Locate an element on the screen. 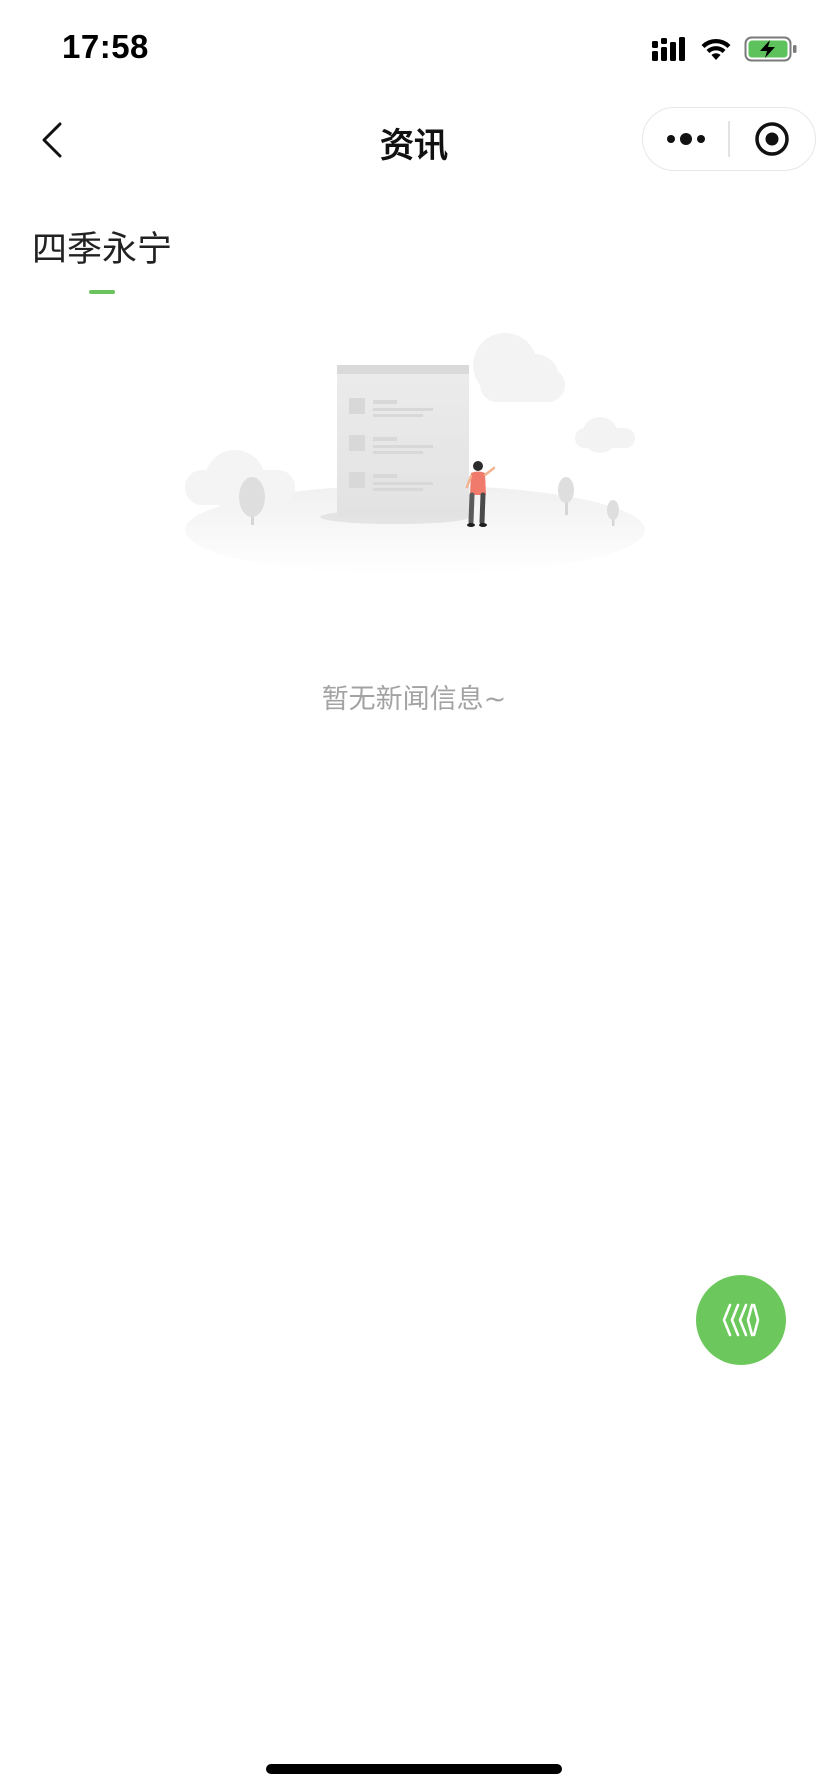 The width and height of the screenshot is (828, 1792). chevron-stripes-icon is located at coordinates (741, 1320).